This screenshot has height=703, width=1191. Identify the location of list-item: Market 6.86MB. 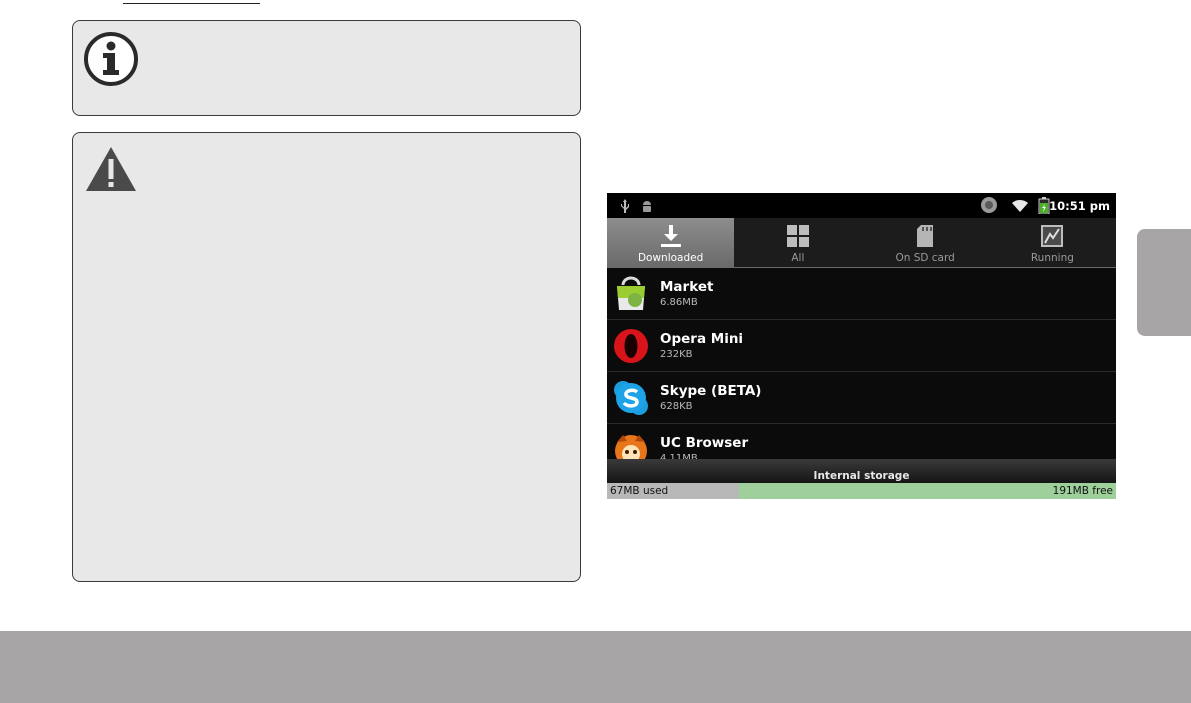
(861, 294).